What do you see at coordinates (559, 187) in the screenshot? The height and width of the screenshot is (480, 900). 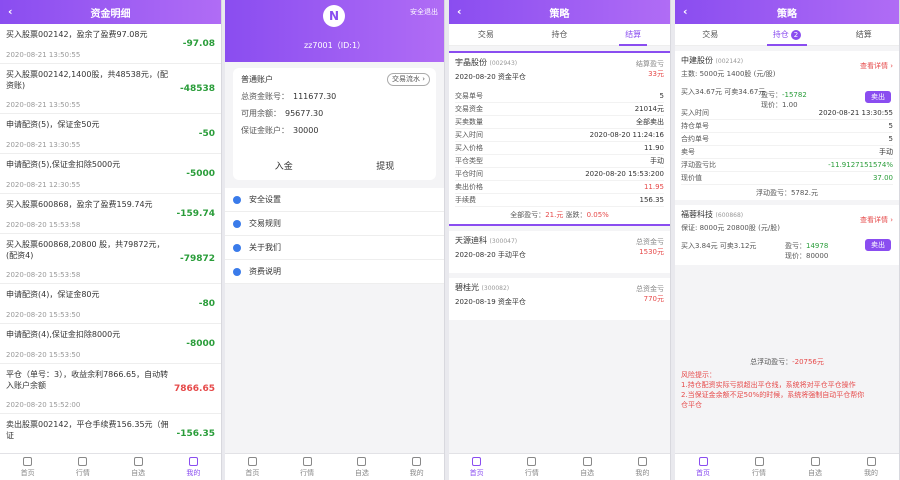 I see `detail-row: 卖出价格 11.95` at bounding box center [559, 187].